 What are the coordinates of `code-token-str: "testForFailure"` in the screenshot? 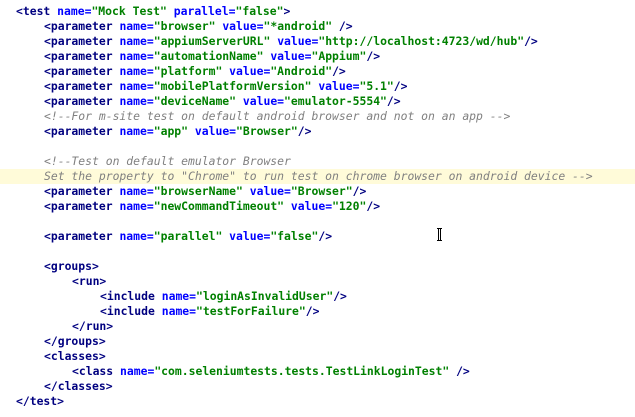 It's located at (251, 311).